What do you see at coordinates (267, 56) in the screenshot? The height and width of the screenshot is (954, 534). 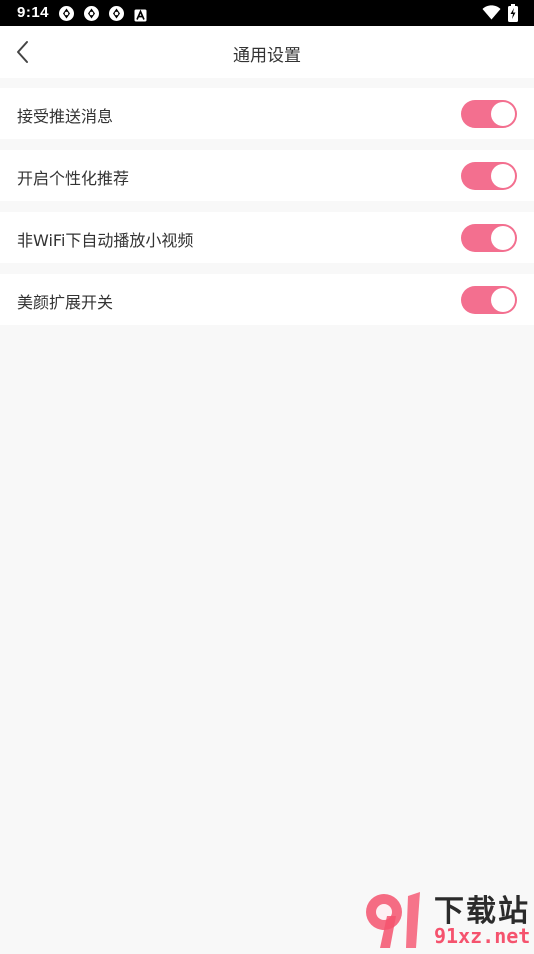 I see `page-title: 通用设置` at bounding box center [267, 56].